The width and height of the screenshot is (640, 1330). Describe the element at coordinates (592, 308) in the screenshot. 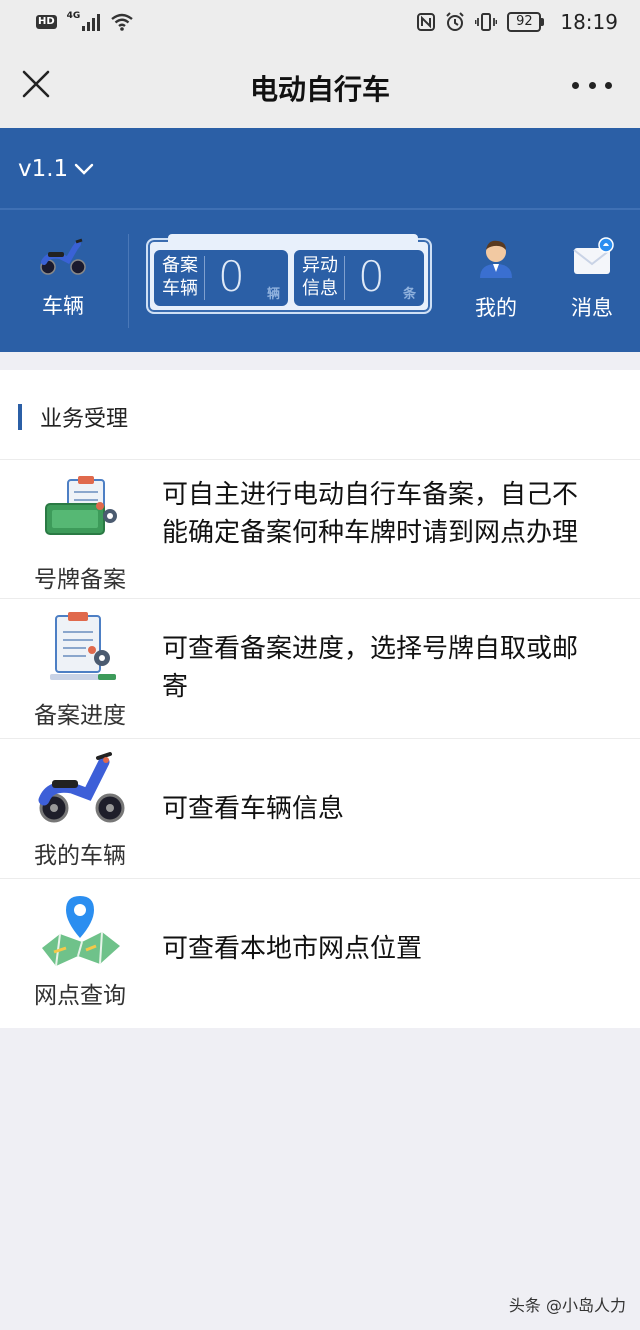

I see `nav-messages-label: 消息` at that location.